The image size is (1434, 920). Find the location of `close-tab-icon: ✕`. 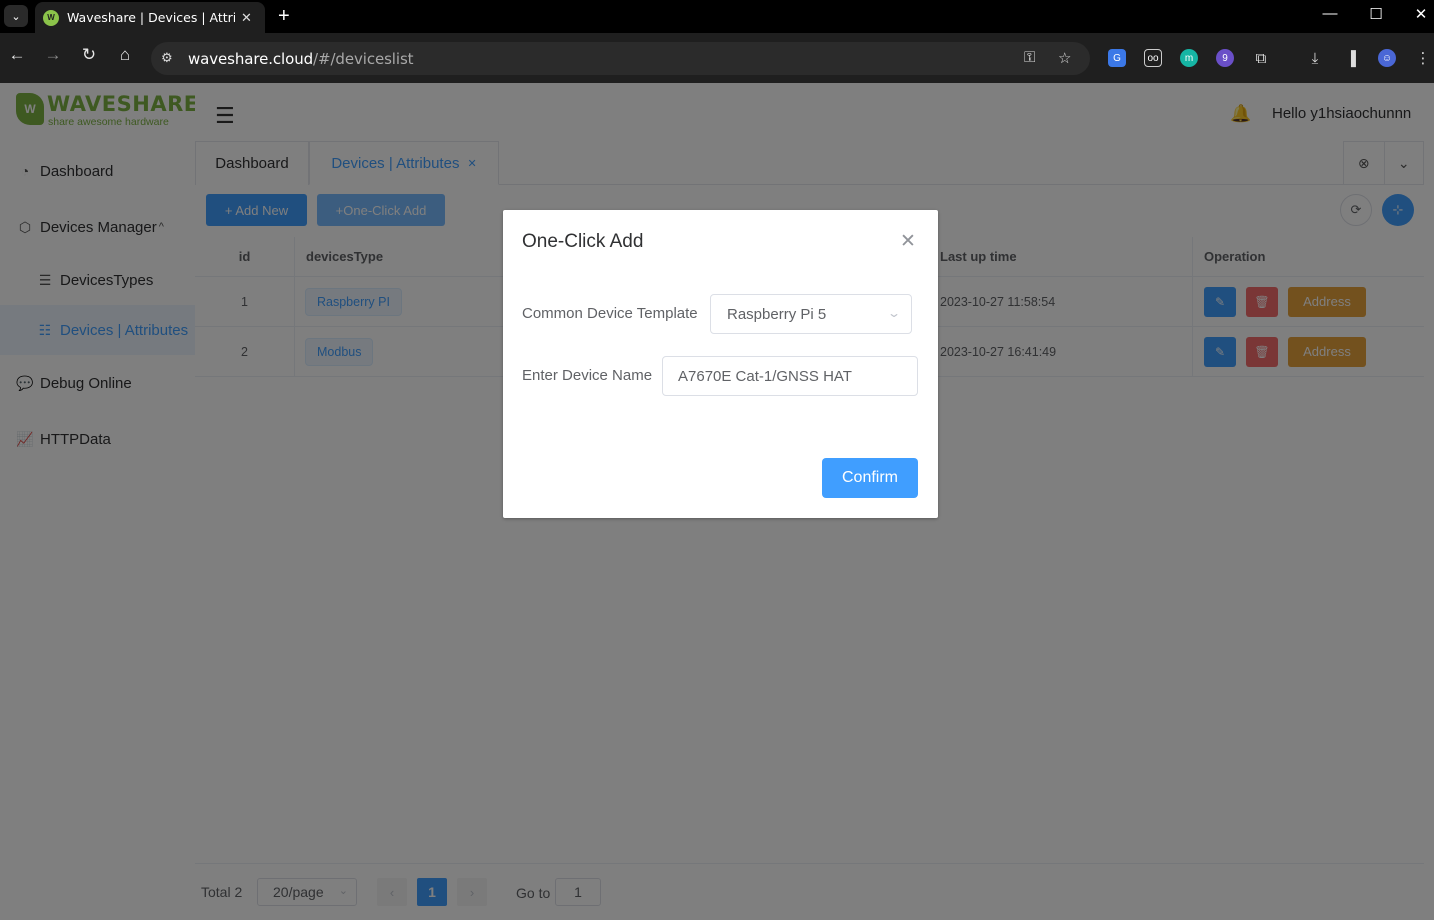

close-tab-icon: ✕ is located at coordinates (246, 18).